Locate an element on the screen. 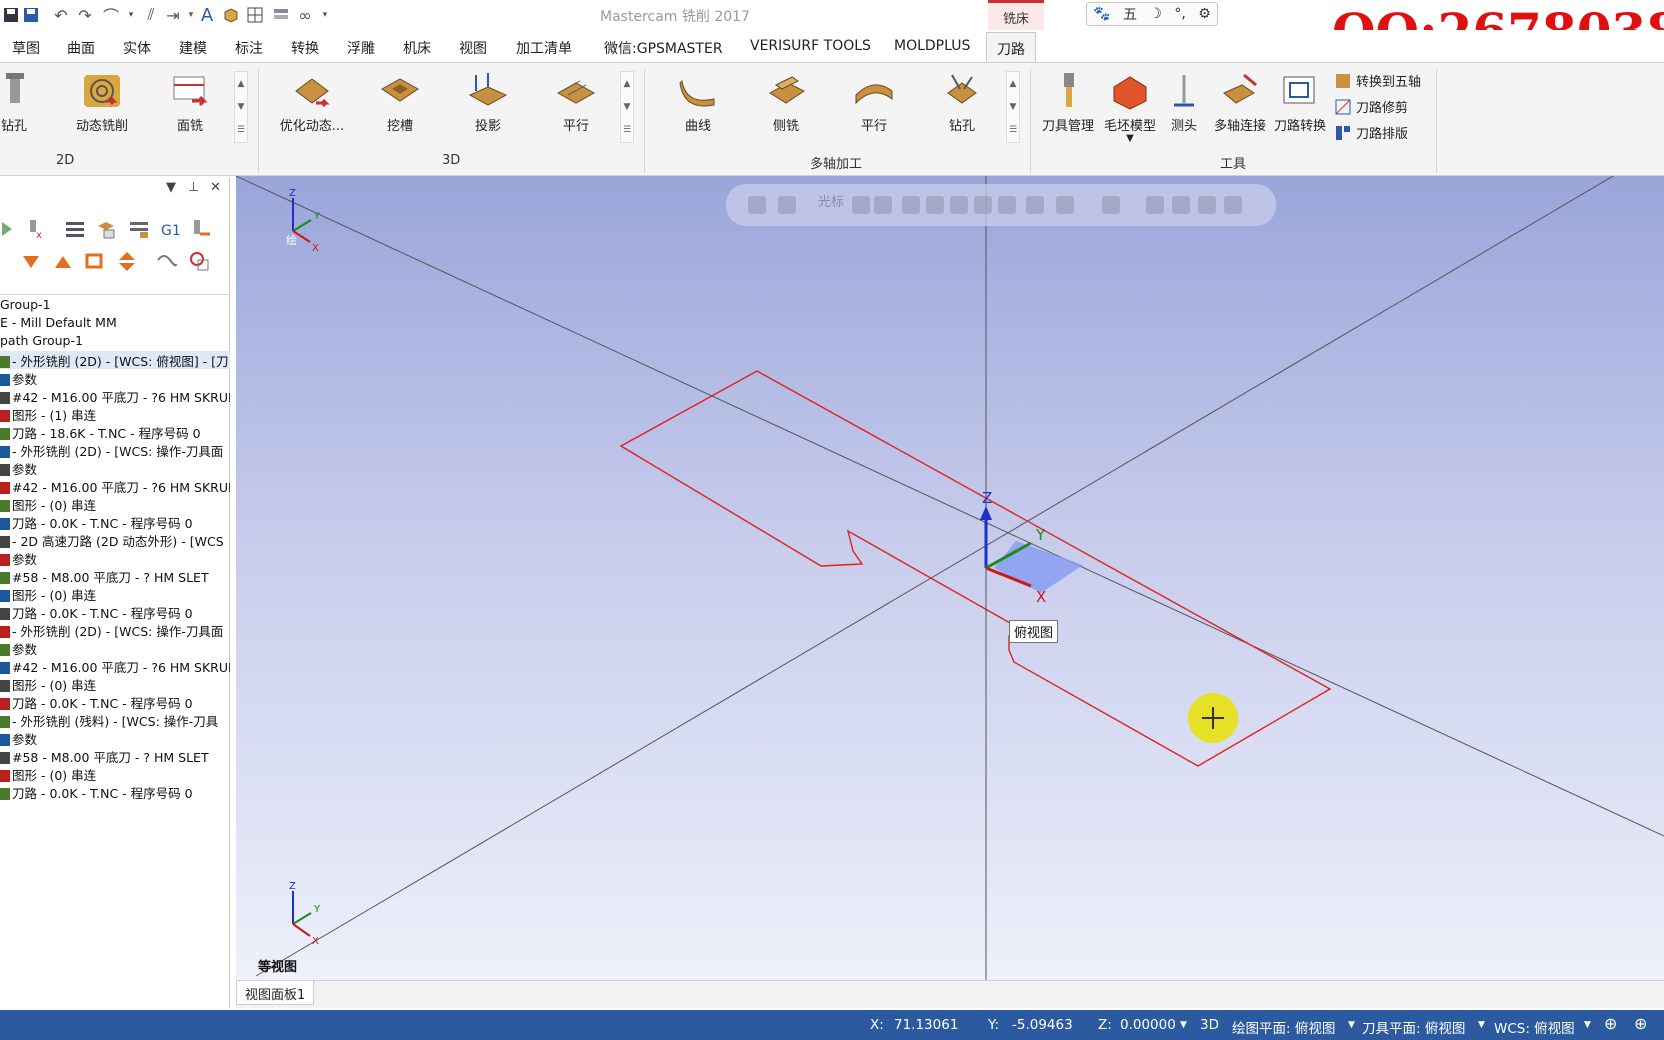 Image resolution: width=1664 pixels, height=1040 pixels. window-select-icon is located at coordinates (1111, 205).